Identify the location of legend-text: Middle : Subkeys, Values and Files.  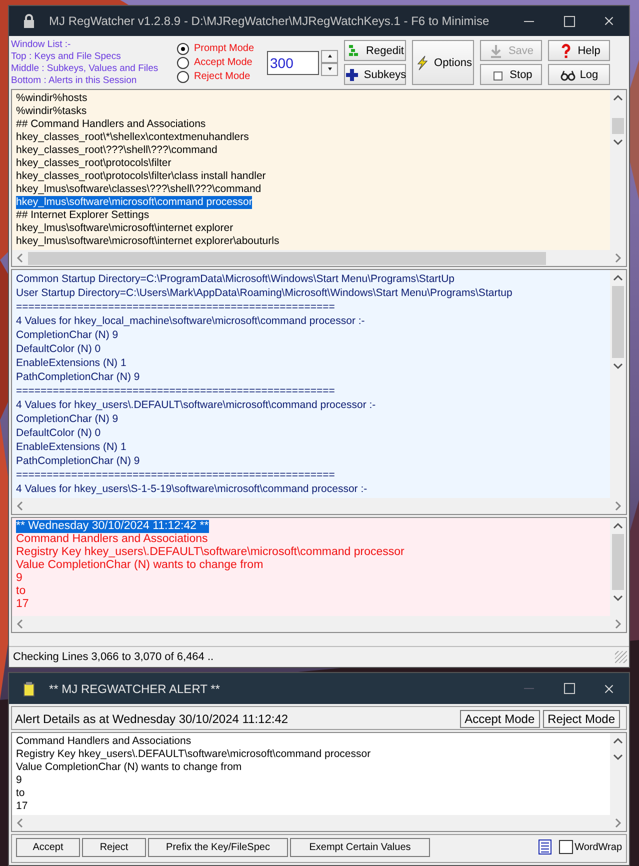
(84, 68).